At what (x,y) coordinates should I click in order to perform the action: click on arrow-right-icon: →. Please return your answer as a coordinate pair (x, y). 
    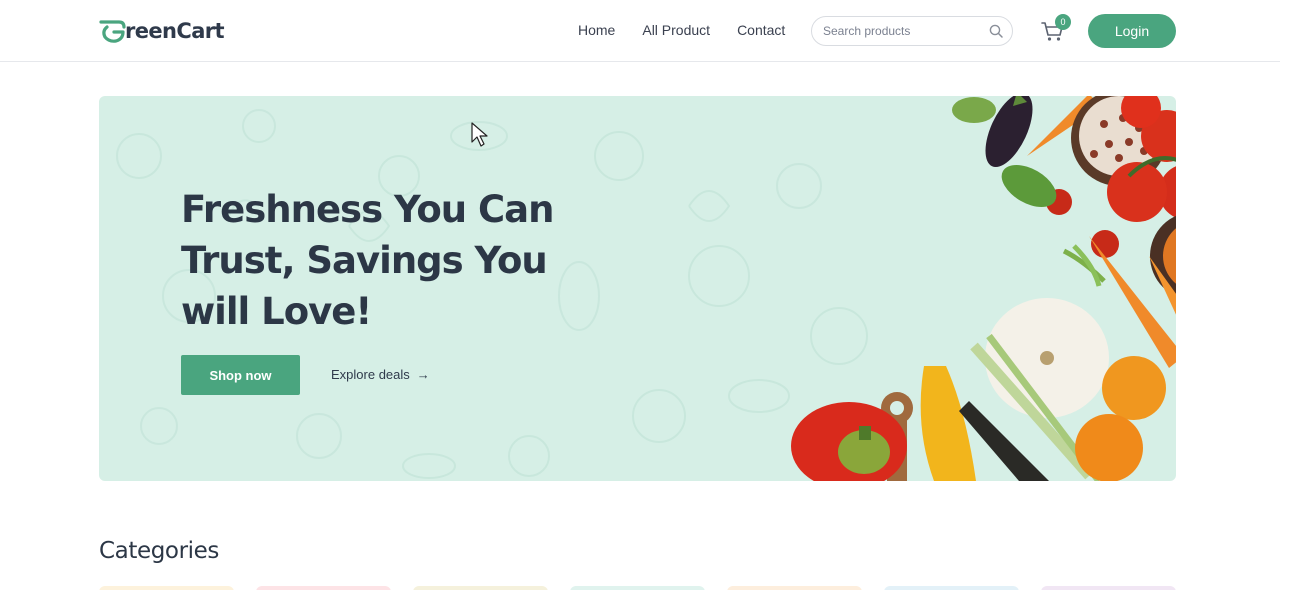
    Looking at the image, I should click on (423, 374).